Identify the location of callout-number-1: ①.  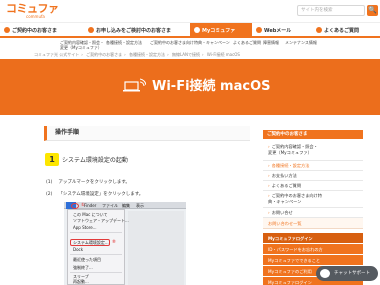
(83, 205).